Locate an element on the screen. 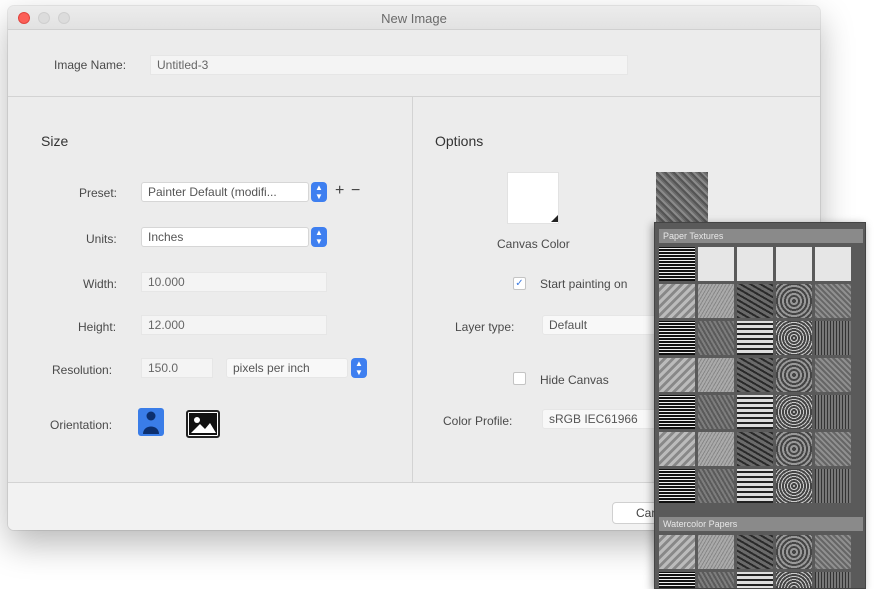 This screenshot has height=589, width=875. resolution-label: Resolution: is located at coordinates (82, 370).